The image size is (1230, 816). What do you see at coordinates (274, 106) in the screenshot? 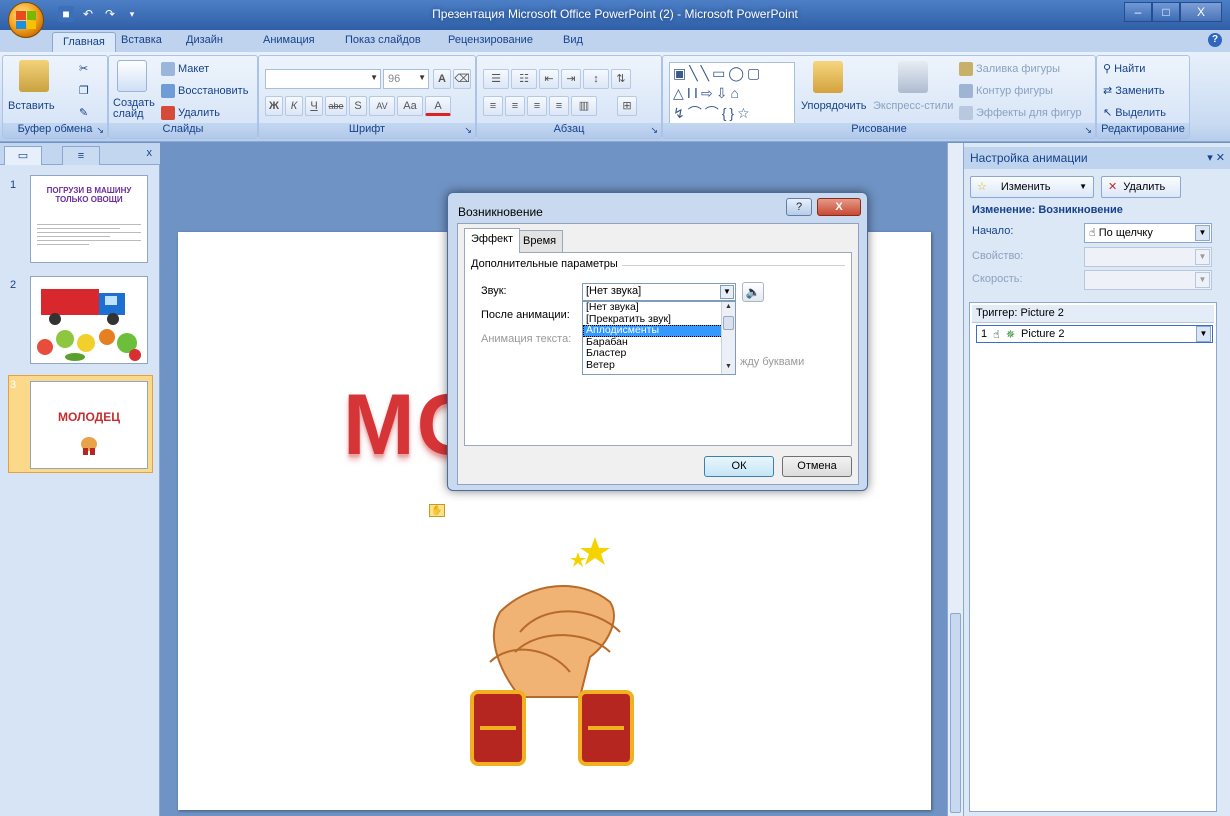
I see `bold-button: Ж` at bounding box center [274, 106].